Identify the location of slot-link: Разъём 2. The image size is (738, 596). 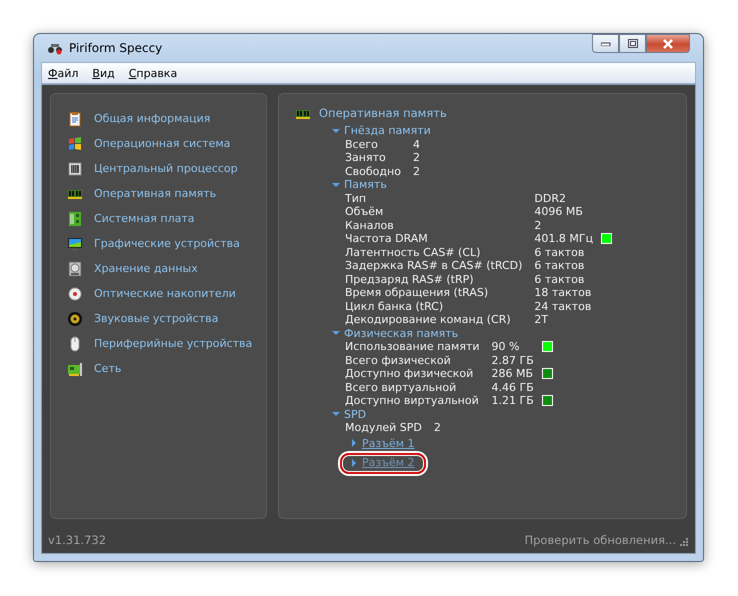
(388, 463).